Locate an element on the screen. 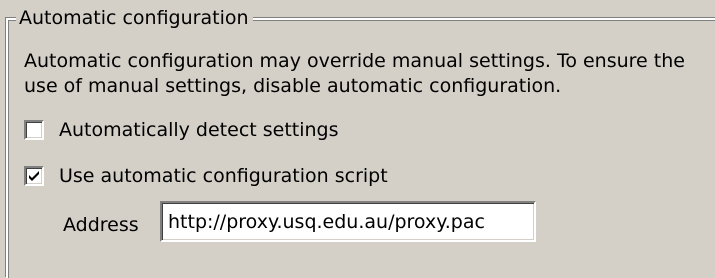  address-input is located at coordinates (348, 221).